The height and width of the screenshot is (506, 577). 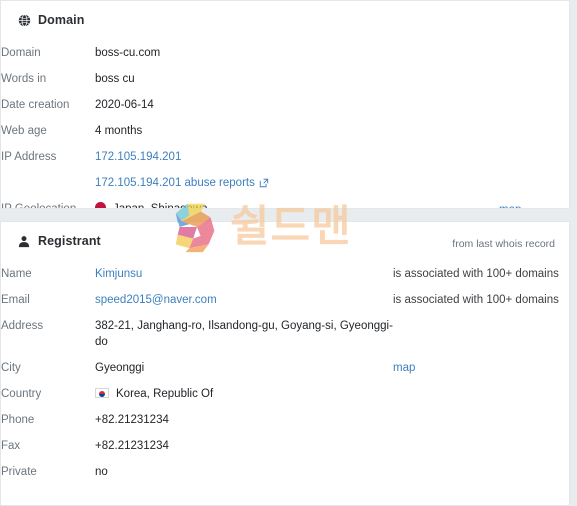 I want to click on registrant-phone-value: +82.21231234, so click(x=132, y=420).